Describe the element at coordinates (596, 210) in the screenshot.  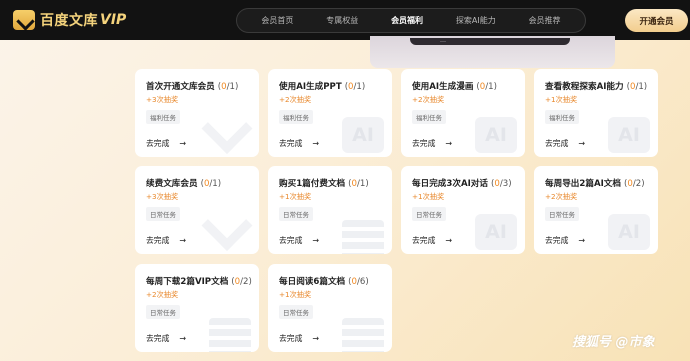
I see `task-card: AI 每周导出2篇AI文档 (0/2) +2次抽奖 日常任务 去完成 →` at that location.